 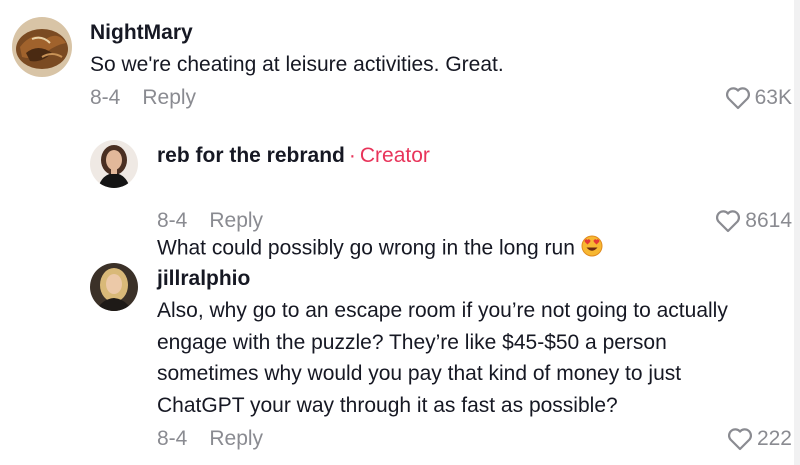 I want to click on heart-eyes-emoji-icon, so click(x=592, y=235).